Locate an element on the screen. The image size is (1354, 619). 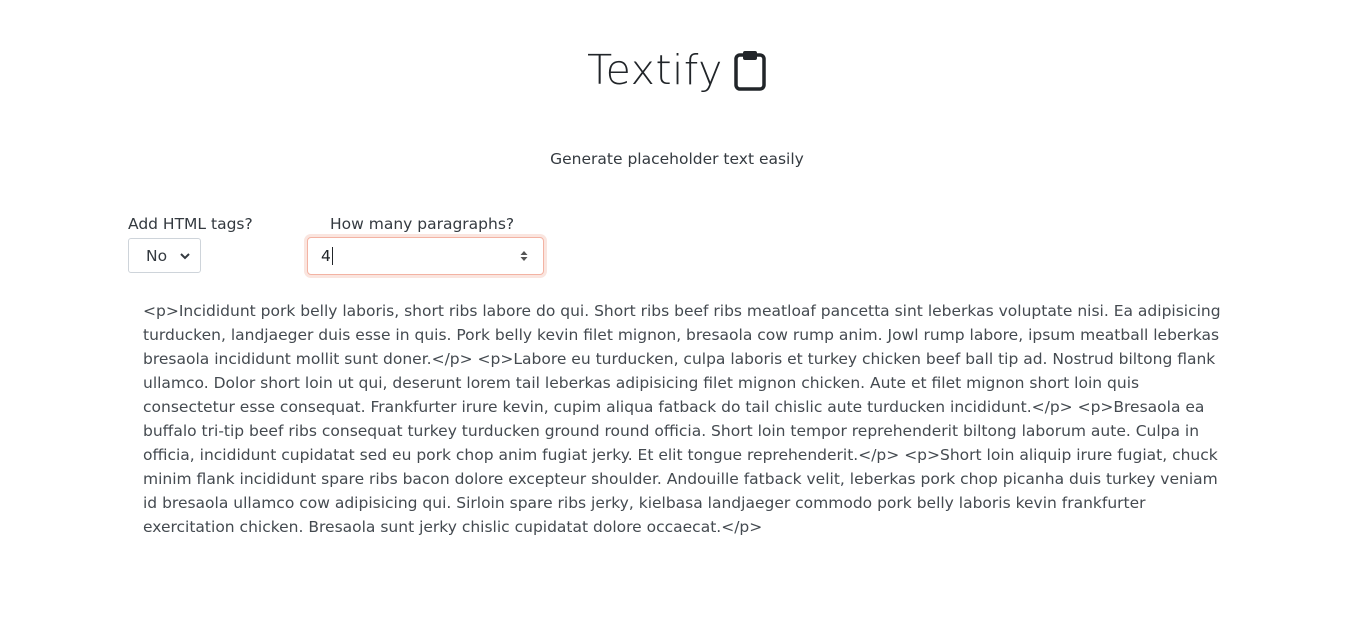
paragraphs-label: How many paragraphs? is located at coordinates (422, 224).